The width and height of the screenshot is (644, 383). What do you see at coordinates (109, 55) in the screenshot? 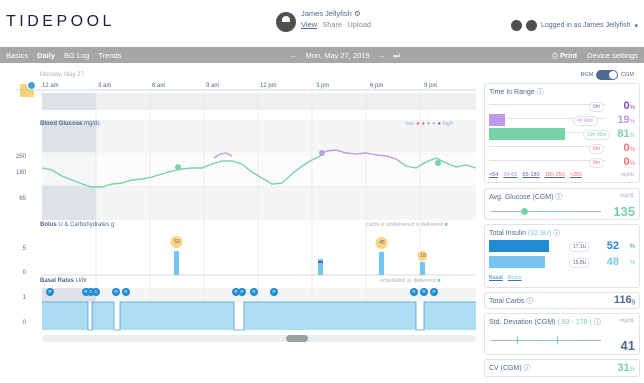
I see `tab-trends: Trends` at bounding box center [109, 55].